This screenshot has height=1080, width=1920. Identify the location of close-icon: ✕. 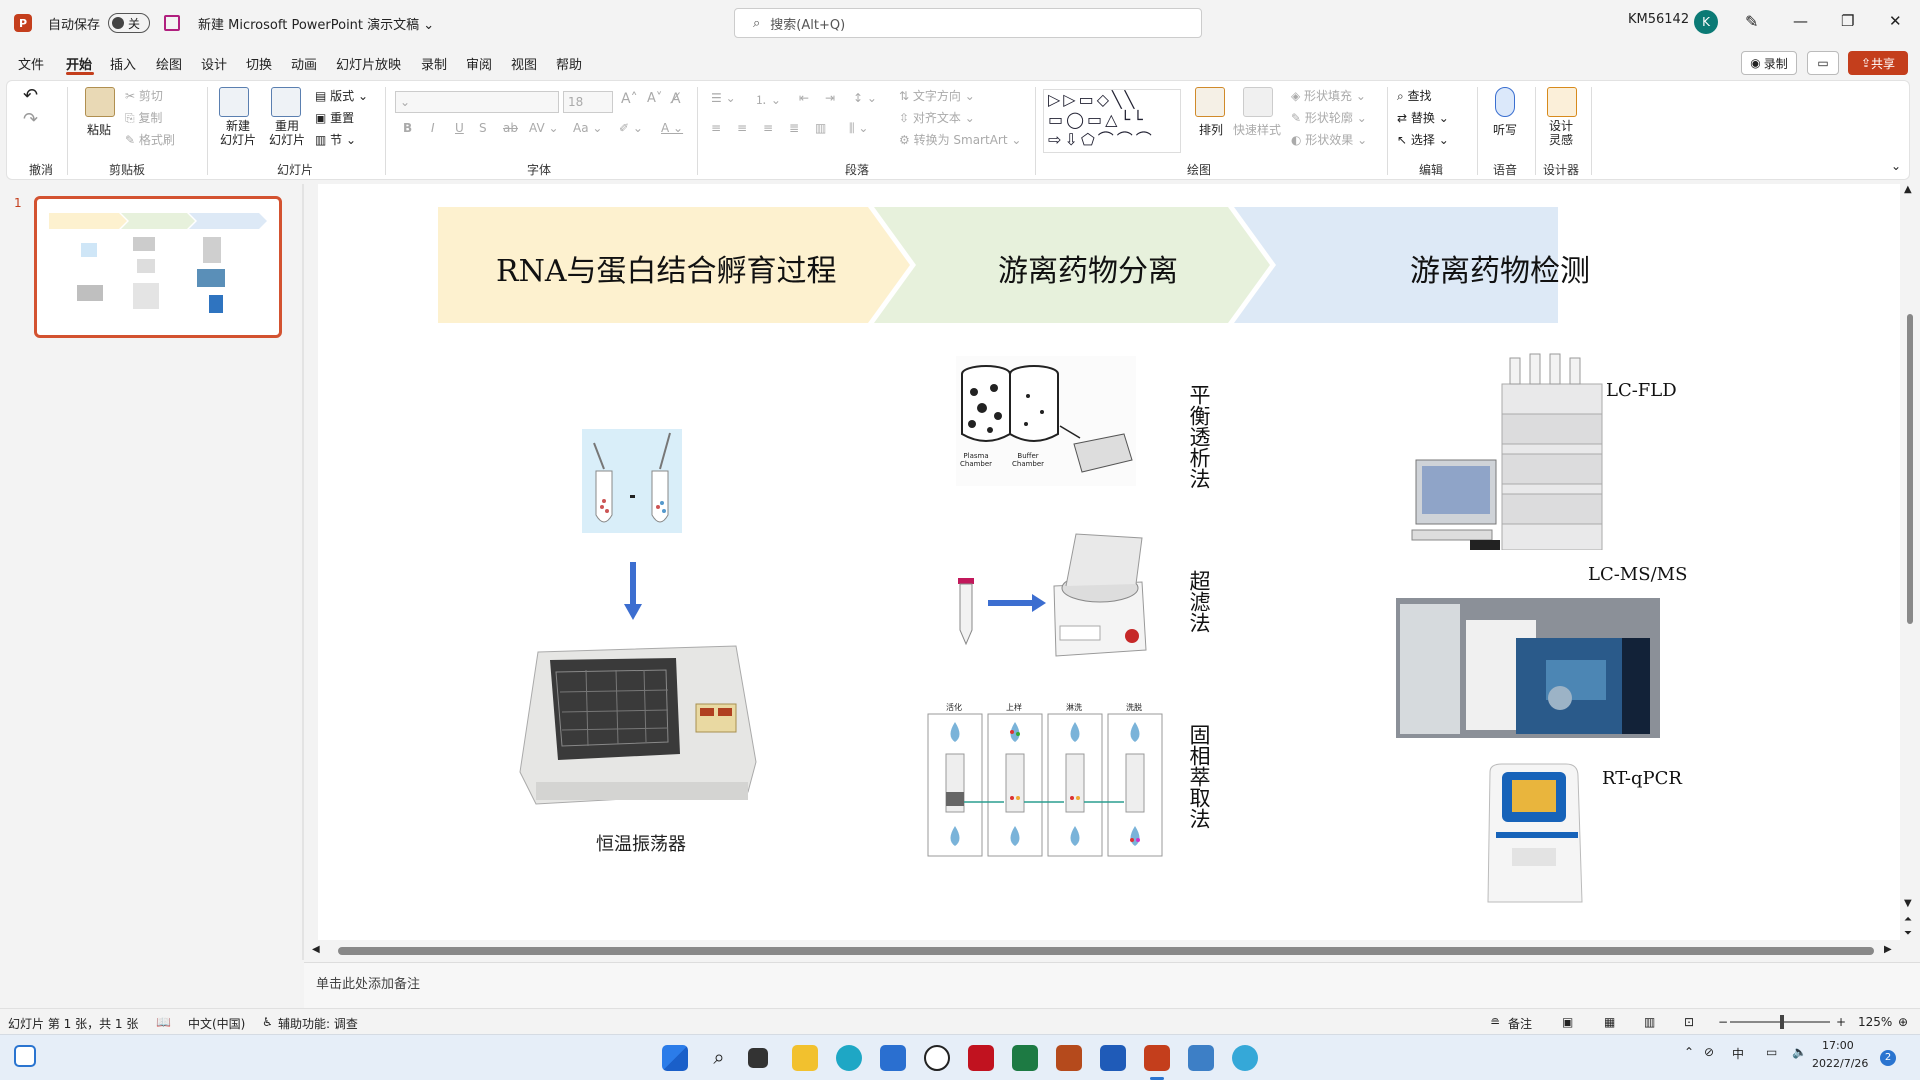
(1895, 21).